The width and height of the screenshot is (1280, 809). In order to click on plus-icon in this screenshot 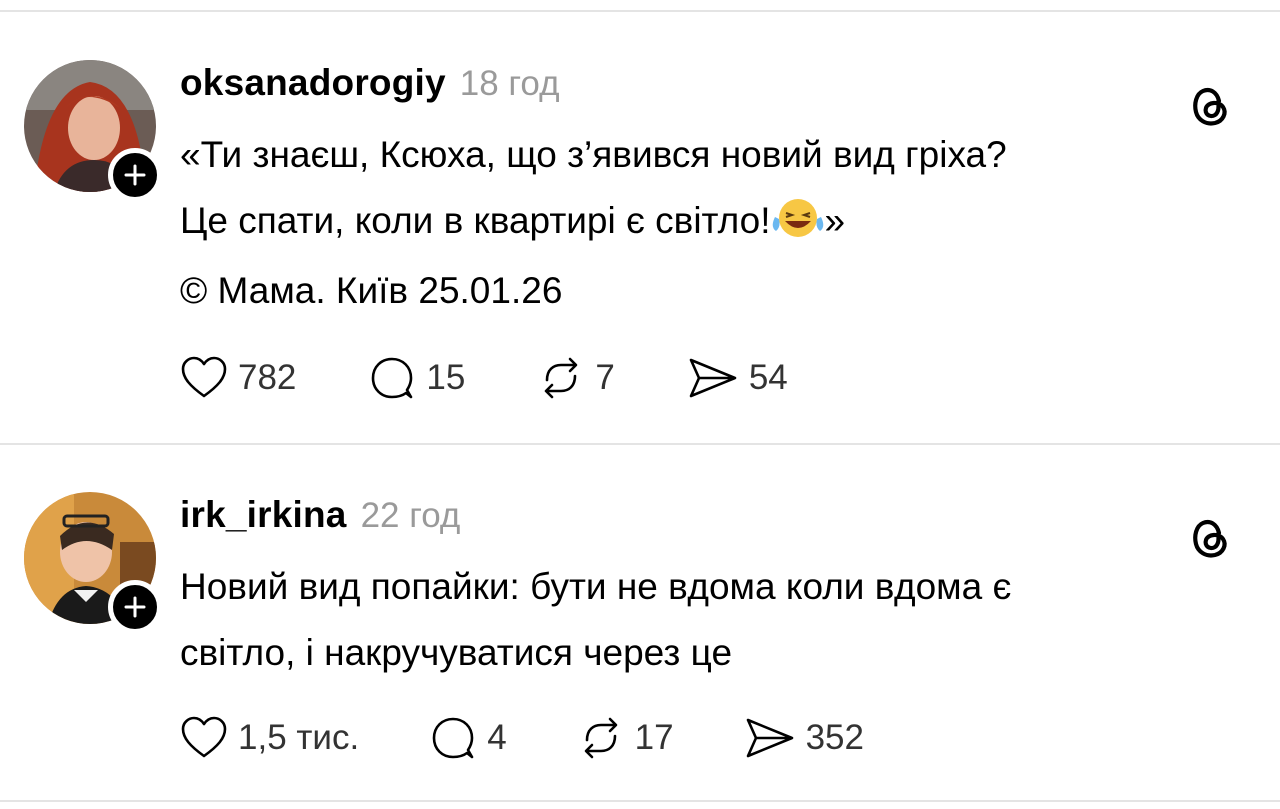, I will do `click(135, 607)`.